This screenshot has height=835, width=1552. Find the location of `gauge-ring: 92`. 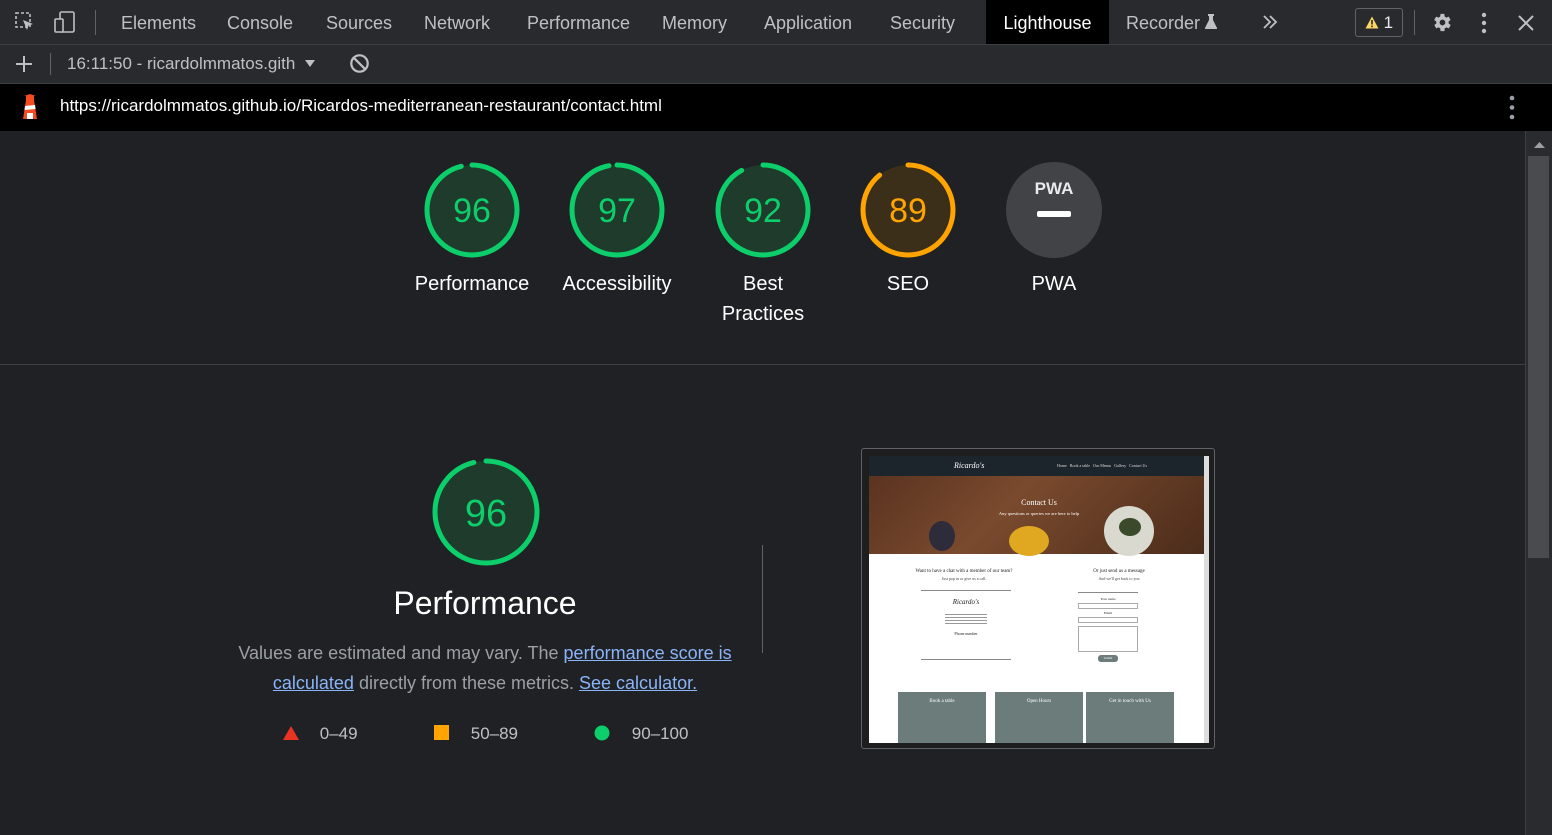

gauge-ring: 92 is located at coordinates (763, 210).